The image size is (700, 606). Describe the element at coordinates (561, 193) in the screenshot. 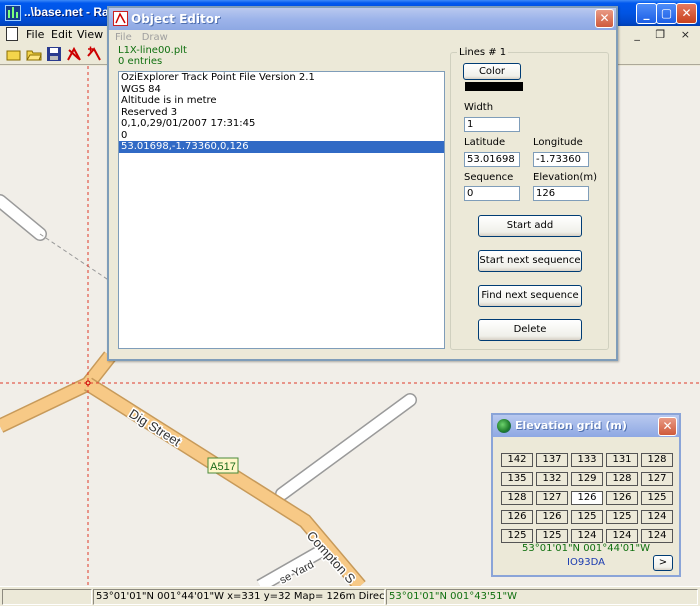

I see `elevation-field: 126` at that location.